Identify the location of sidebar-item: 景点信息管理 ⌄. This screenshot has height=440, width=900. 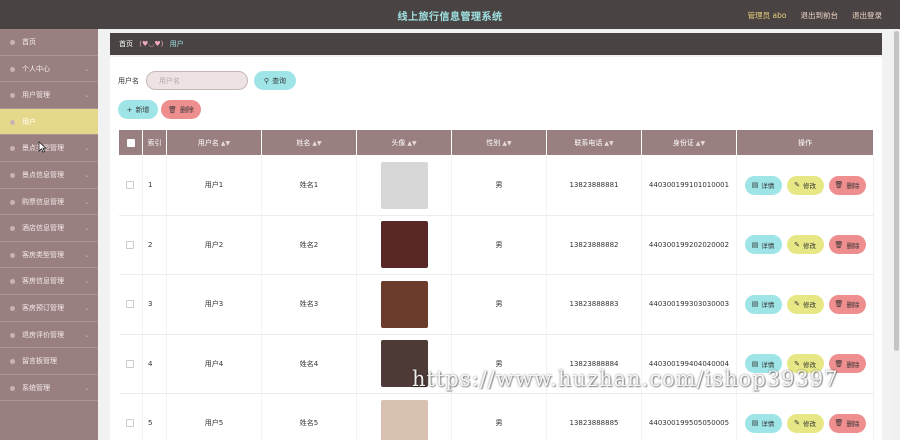
(49, 175).